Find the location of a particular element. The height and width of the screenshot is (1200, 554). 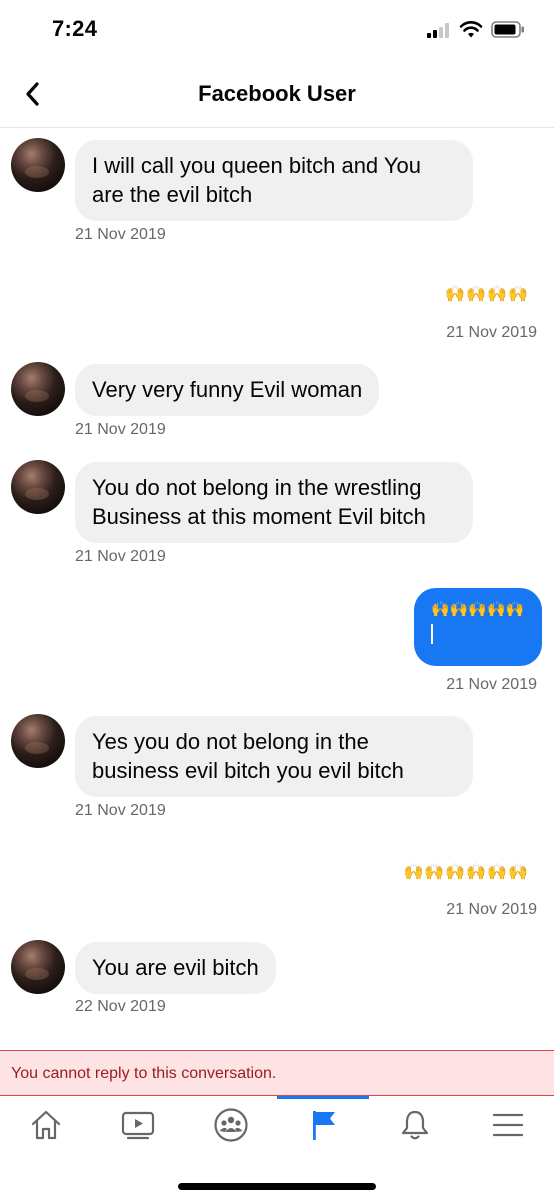

text-cursor is located at coordinates (432, 634).